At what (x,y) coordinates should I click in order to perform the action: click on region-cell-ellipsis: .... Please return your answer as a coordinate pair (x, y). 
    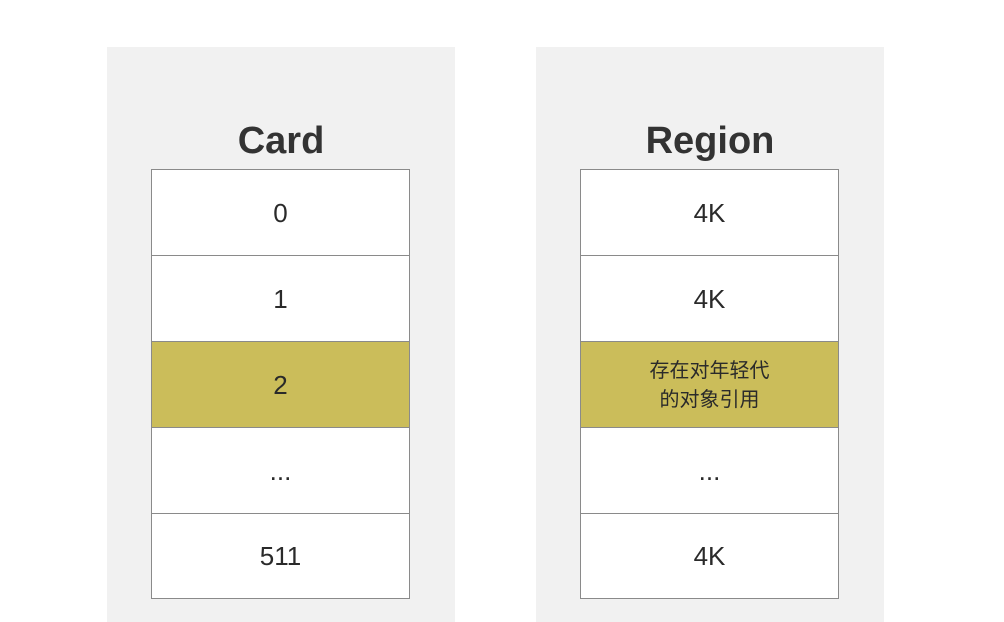
    Looking at the image, I should click on (709, 471).